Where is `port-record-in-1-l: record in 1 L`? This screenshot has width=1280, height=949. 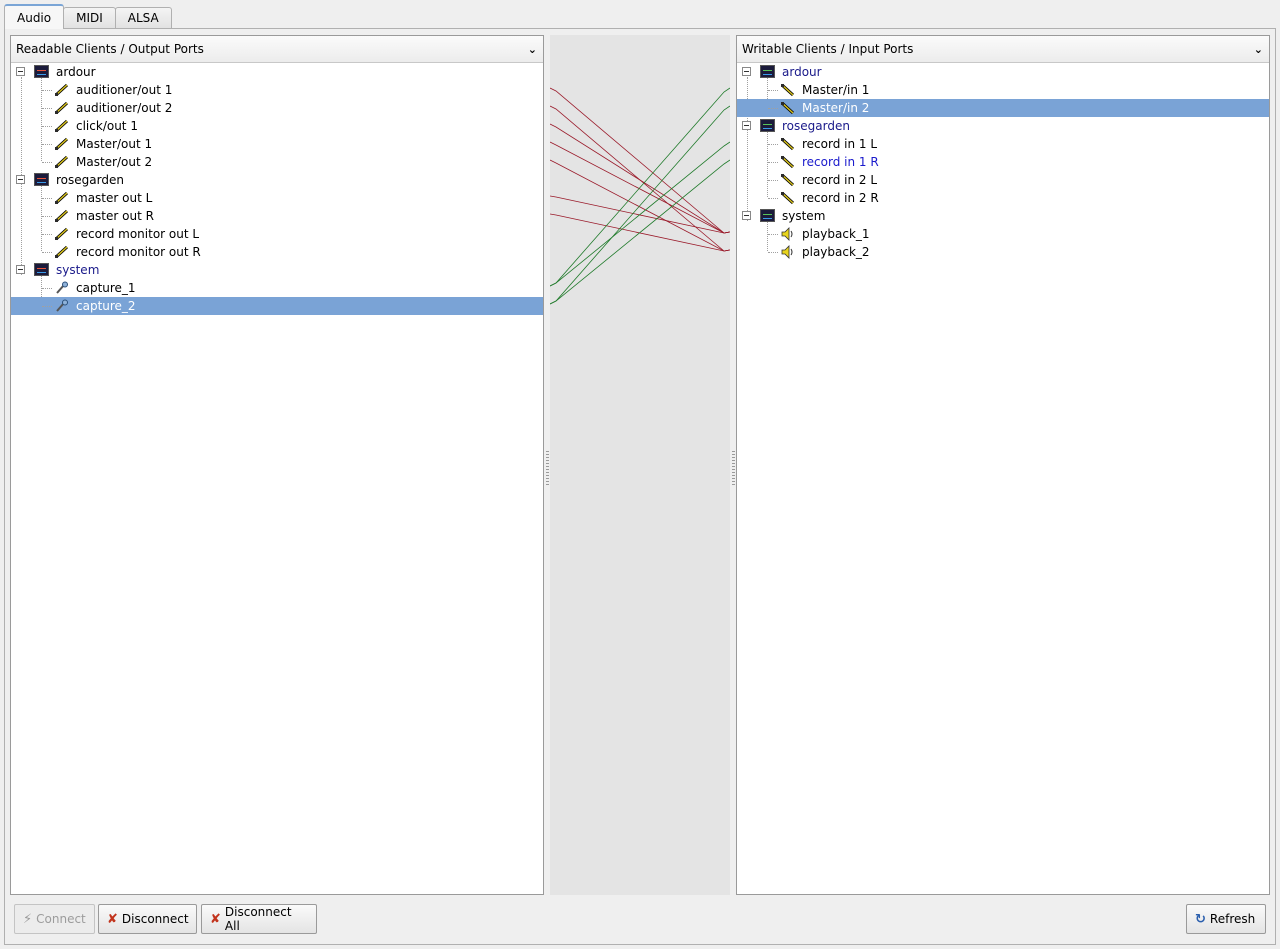 port-record-in-1-l: record in 1 L is located at coordinates (1003, 144).